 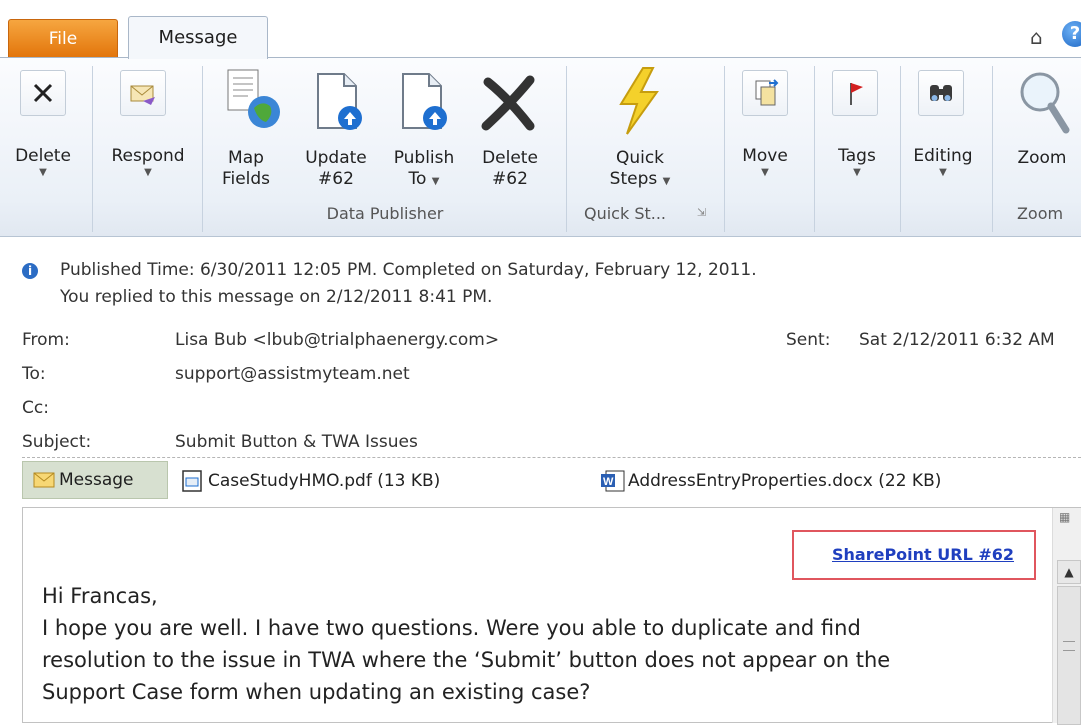 I want to click on zoom-label: Zoom, so click(x=1042, y=158).